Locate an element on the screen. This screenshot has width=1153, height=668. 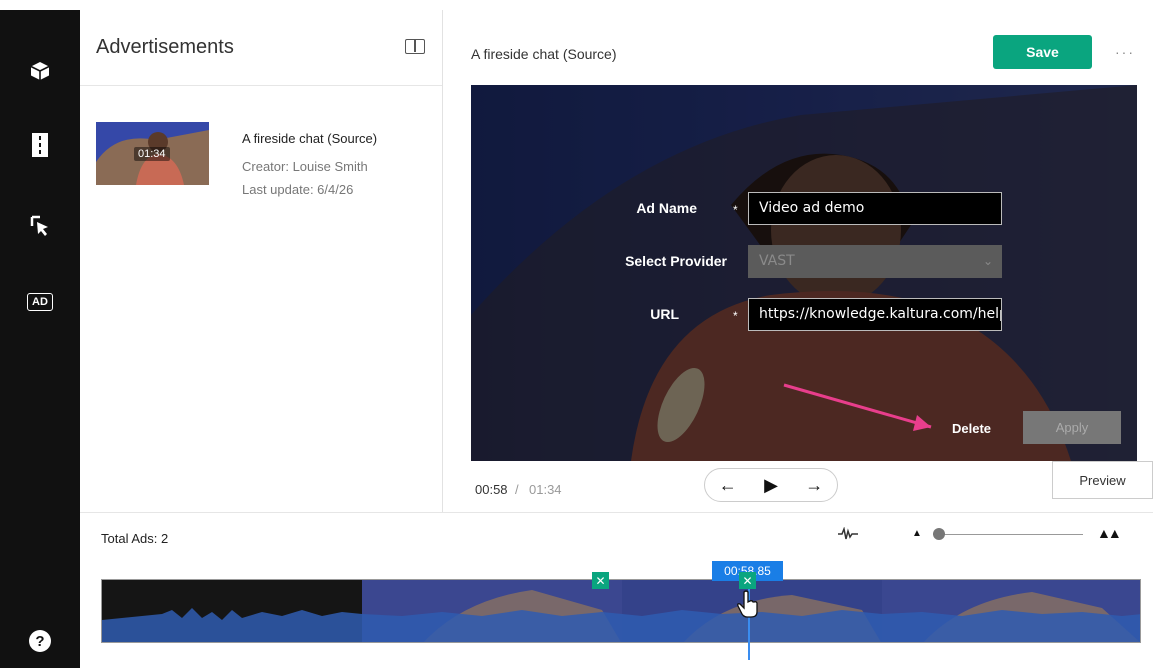
media-thumbnail: 01:34 is located at coordinates (152, 153).